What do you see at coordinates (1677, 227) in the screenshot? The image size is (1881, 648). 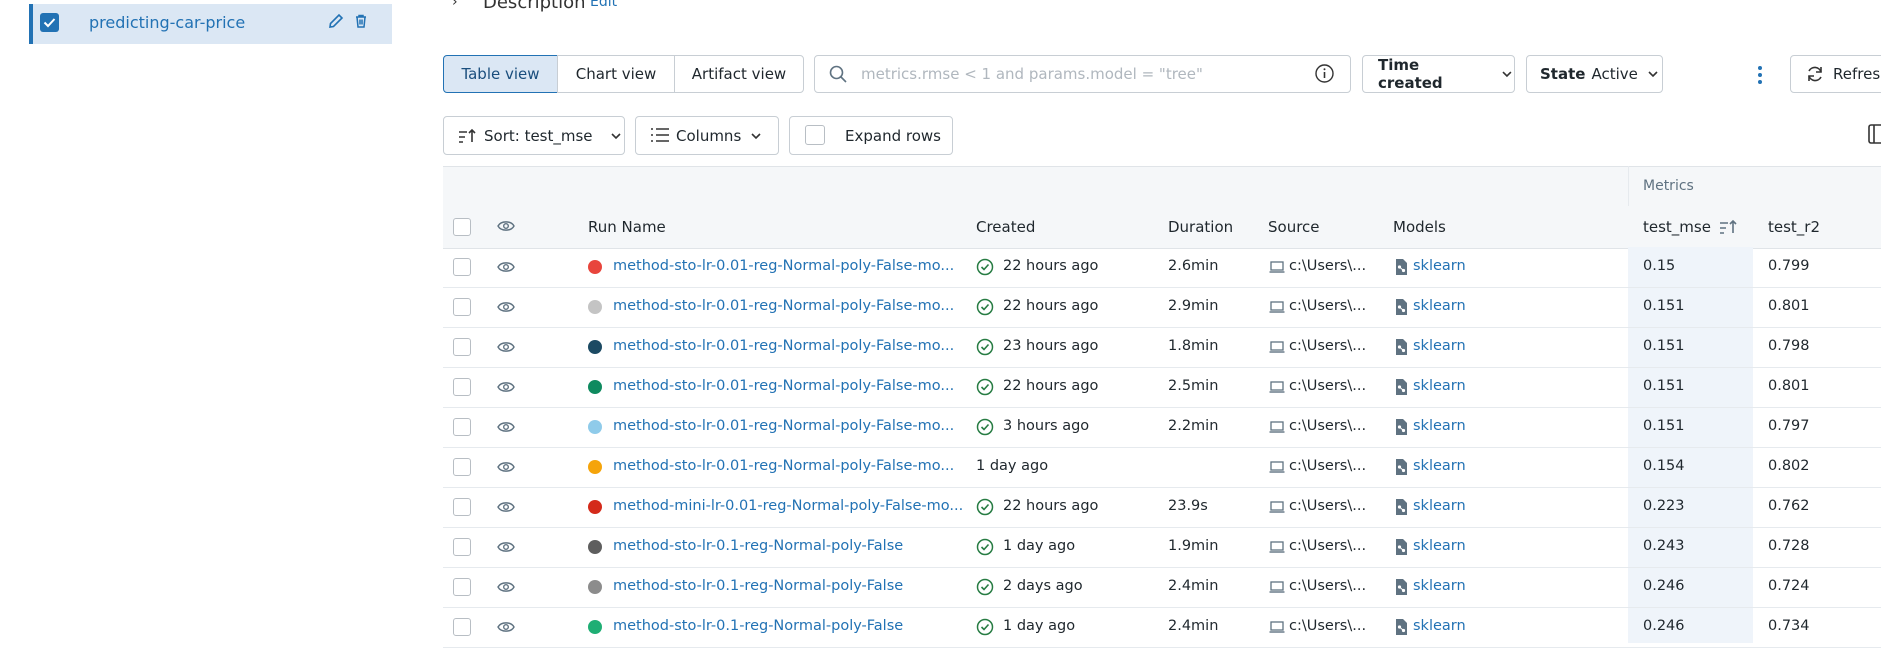 I see `column-header-test-mse: test_mse` at bounding box center [1677, 227].